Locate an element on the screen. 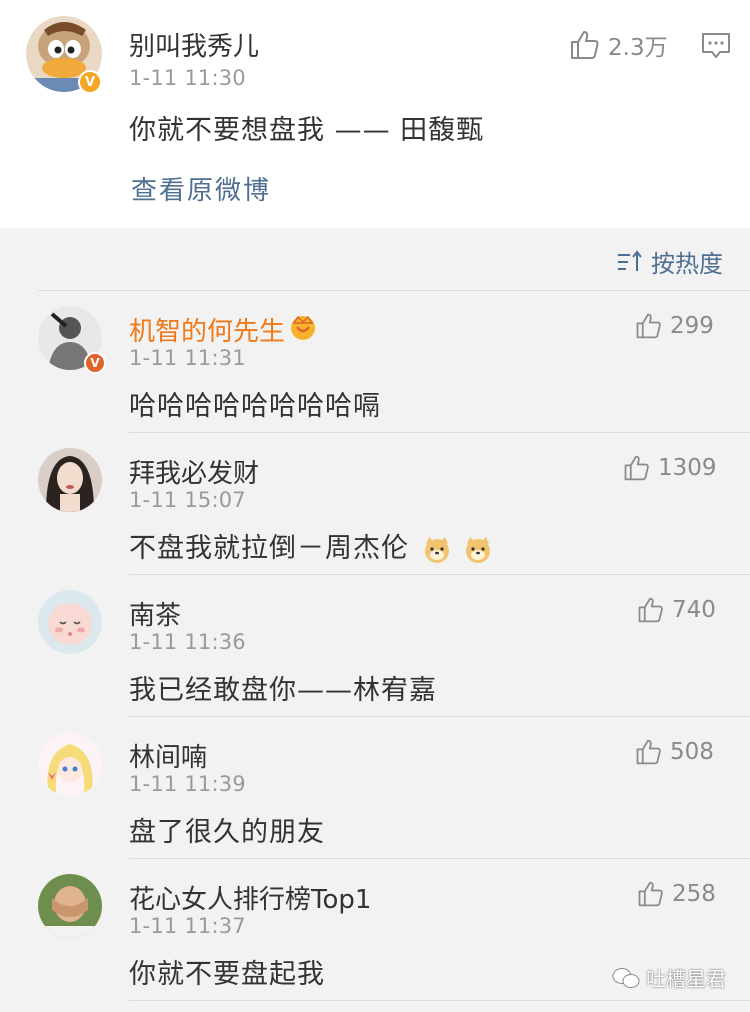 This screenshot has height=1012, width=750. comment-time: 1-11 11:37 is located at coordinates (187, 926).